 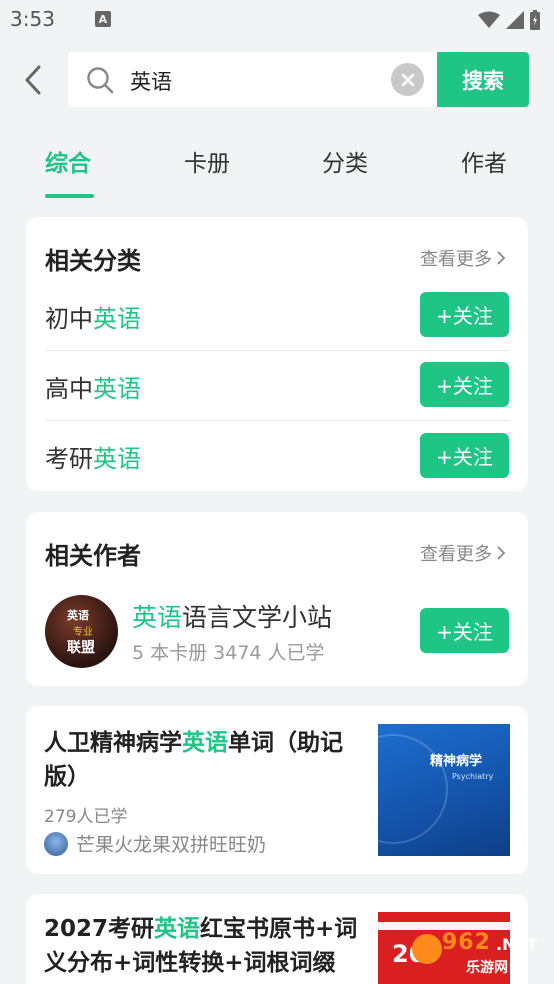 What do you see at coordinates (56, 843) in the screenshot?
I see `avatar` at bounding box center [56, 843].